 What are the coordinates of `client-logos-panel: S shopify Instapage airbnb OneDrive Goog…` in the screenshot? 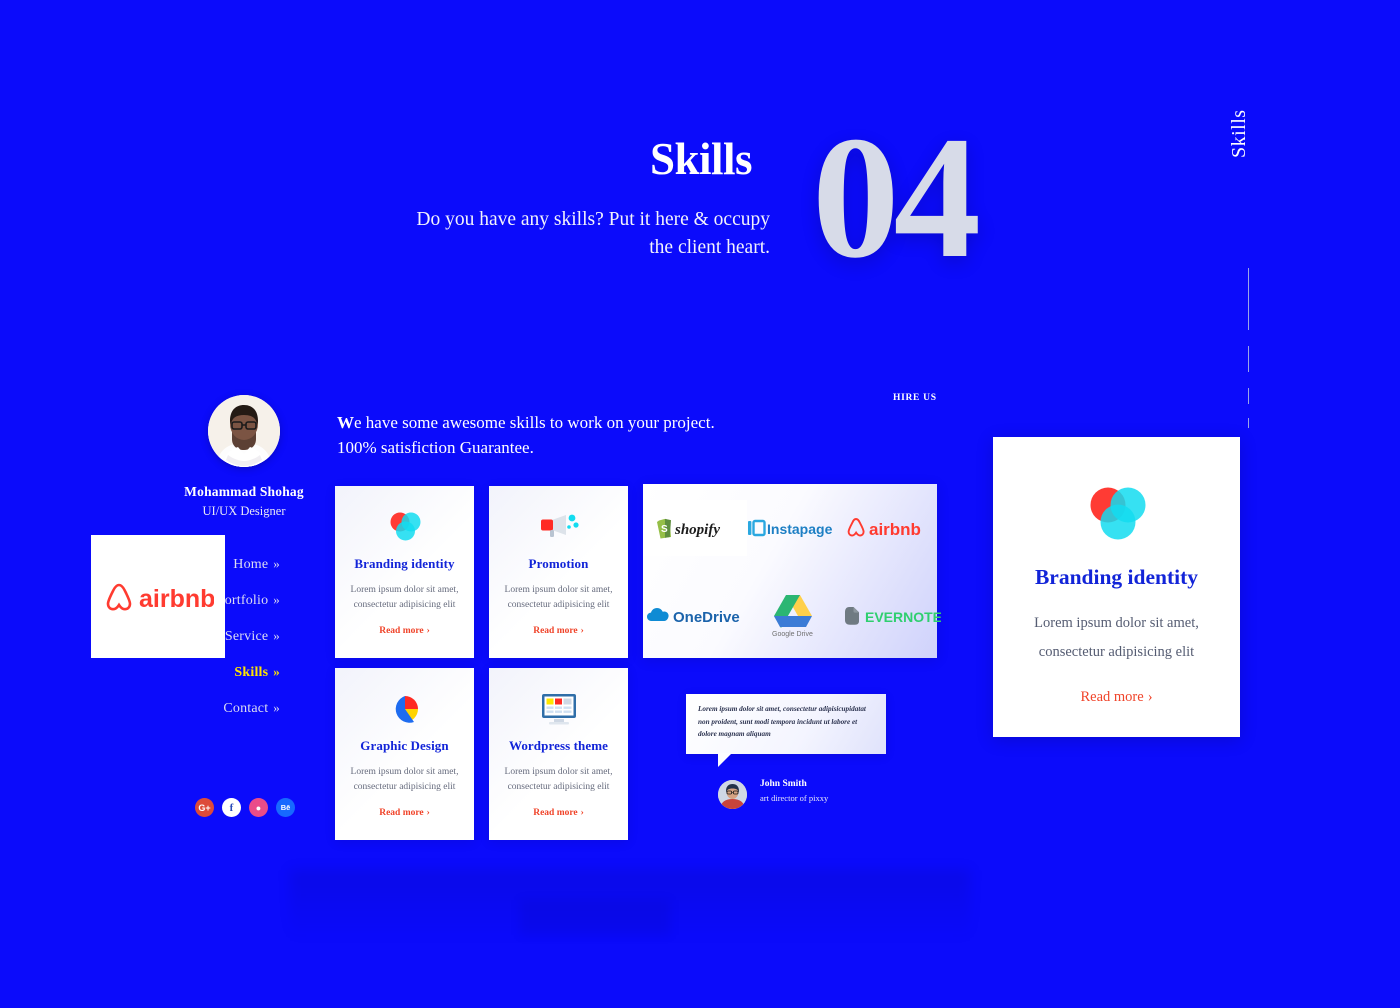 It's located at (792, 571).